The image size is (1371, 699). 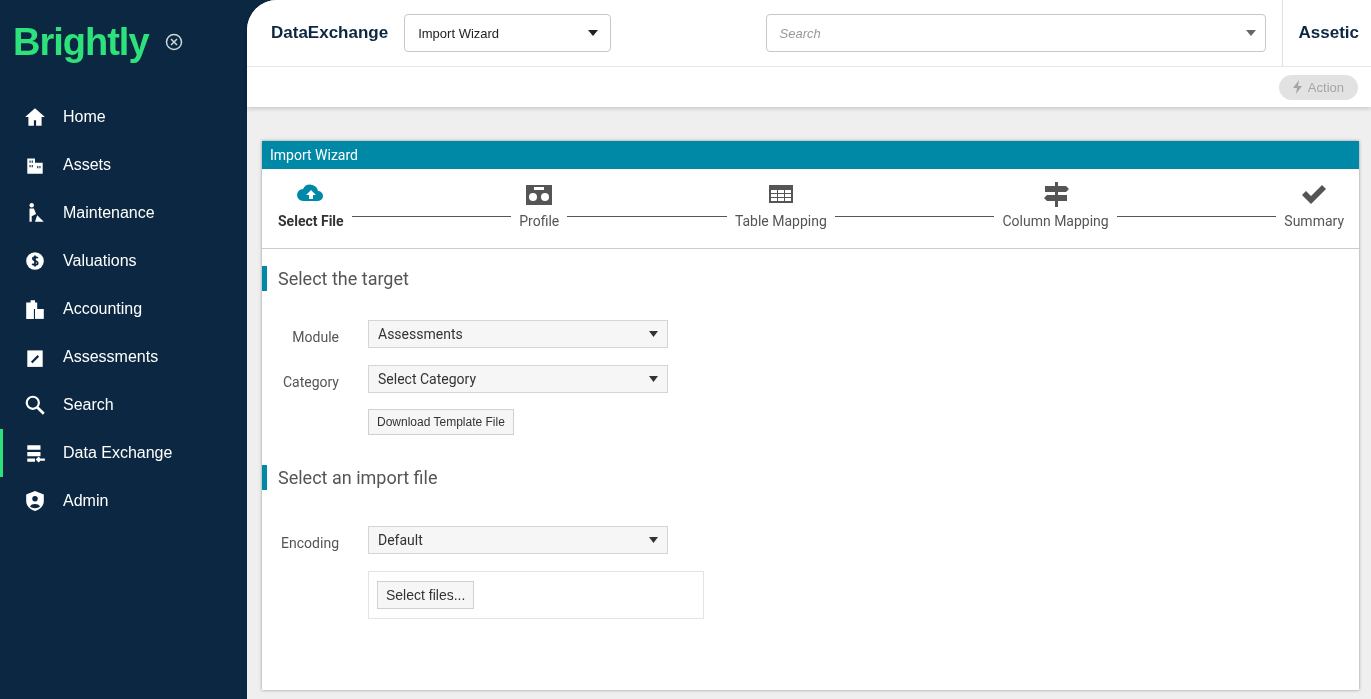 What do you see at coordinates (518, 334) in the screenshot?
I see `dropdown-field: Assessments` at bounding box center [518, 334].